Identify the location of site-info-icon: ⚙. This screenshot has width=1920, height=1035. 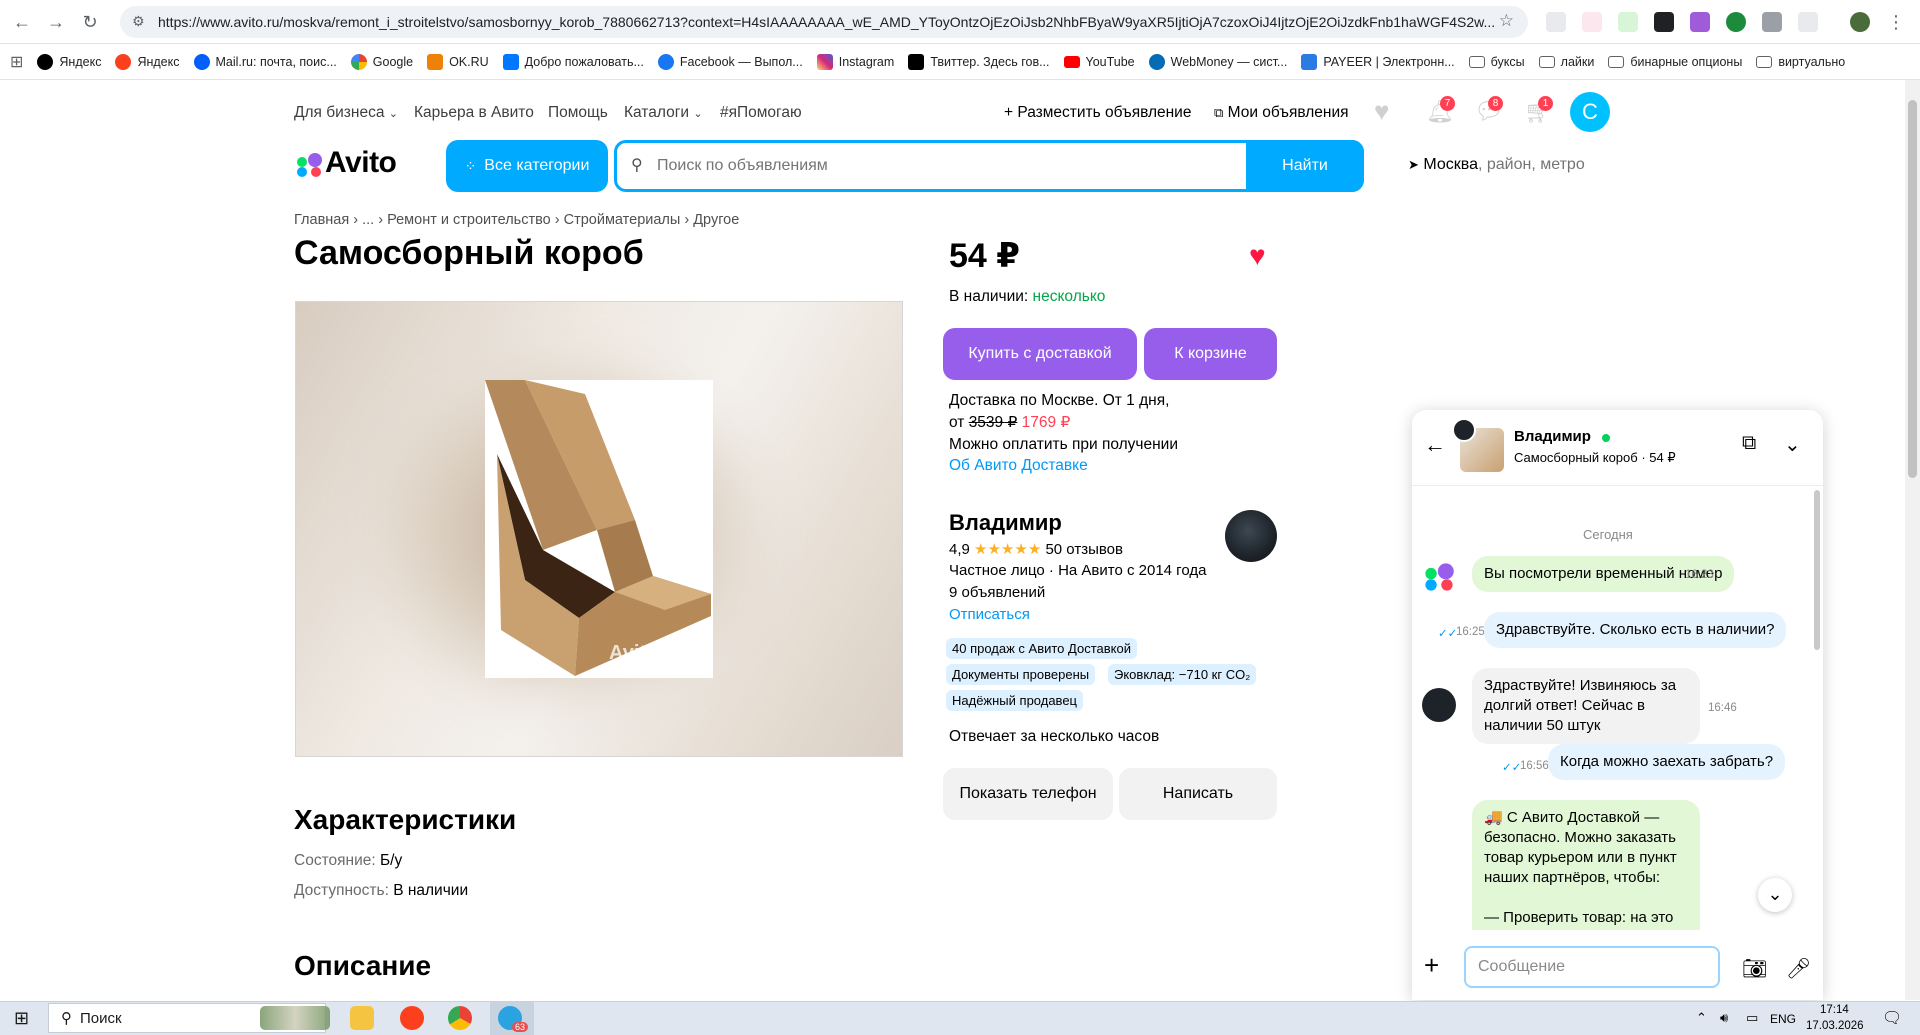
(138, 21).